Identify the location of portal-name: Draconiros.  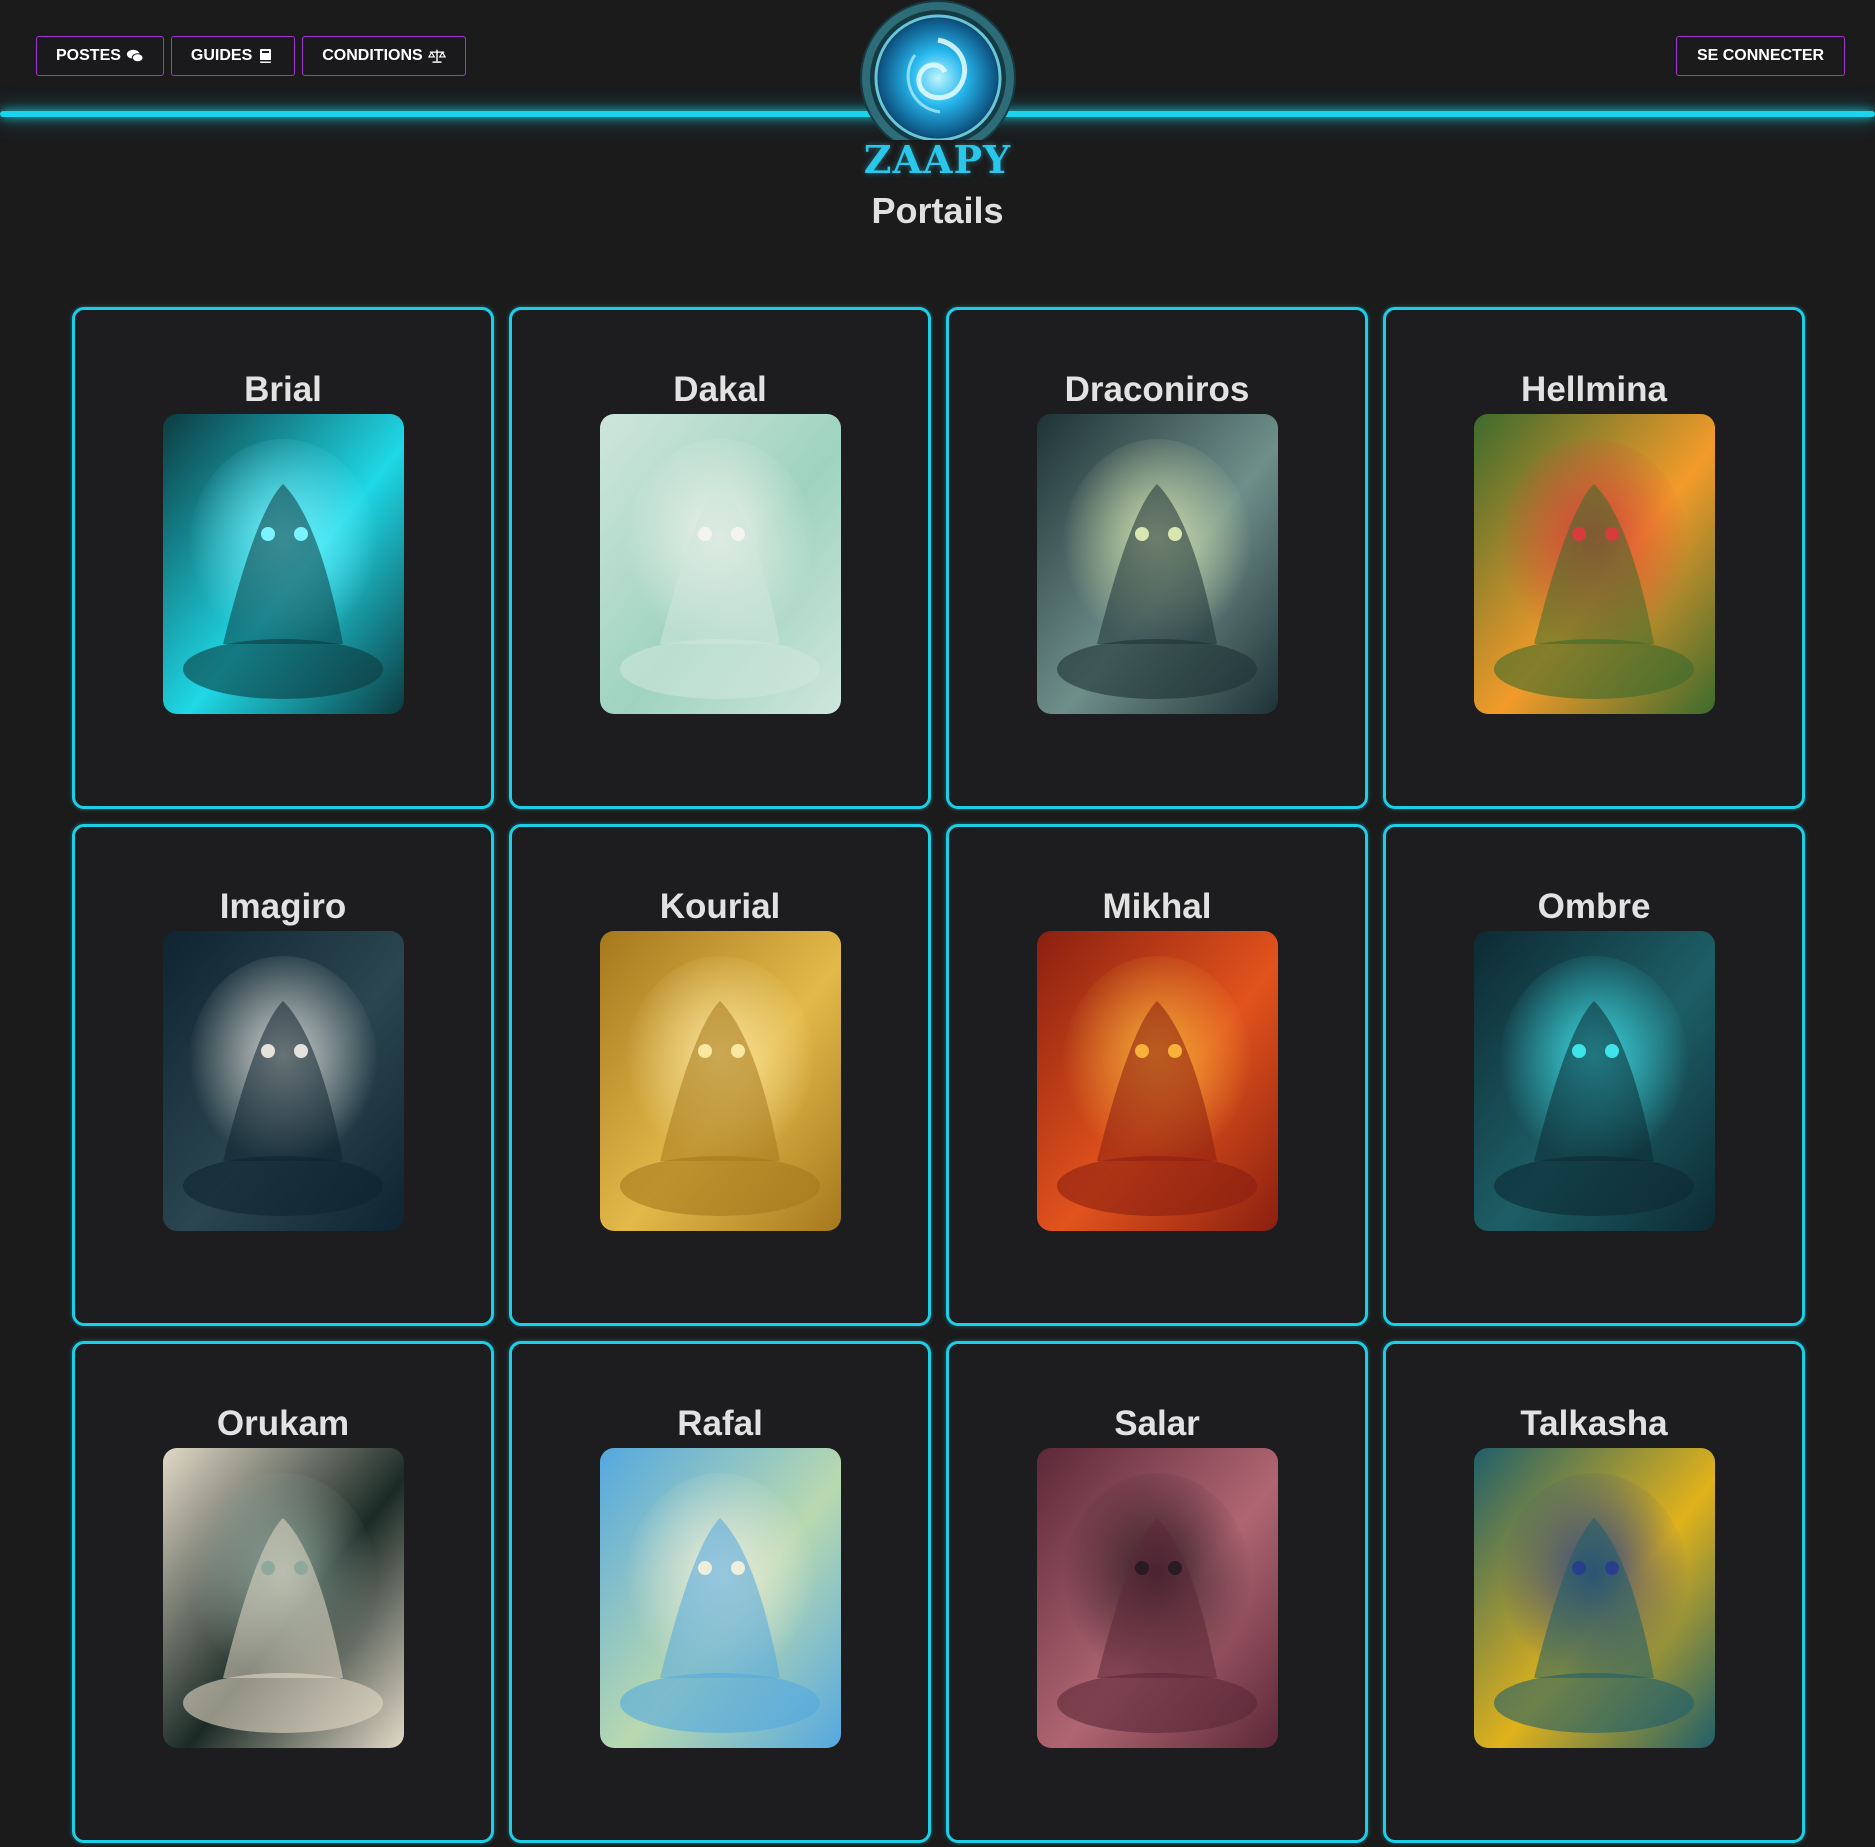
(1157, 389).